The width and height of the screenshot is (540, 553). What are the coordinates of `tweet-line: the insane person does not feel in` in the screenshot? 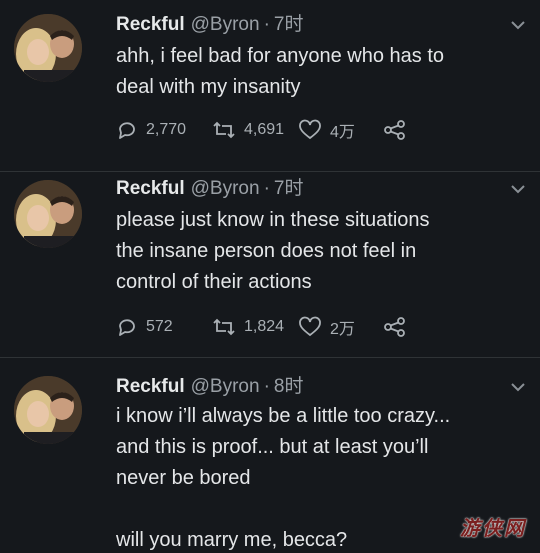 It's located at (266, 251).